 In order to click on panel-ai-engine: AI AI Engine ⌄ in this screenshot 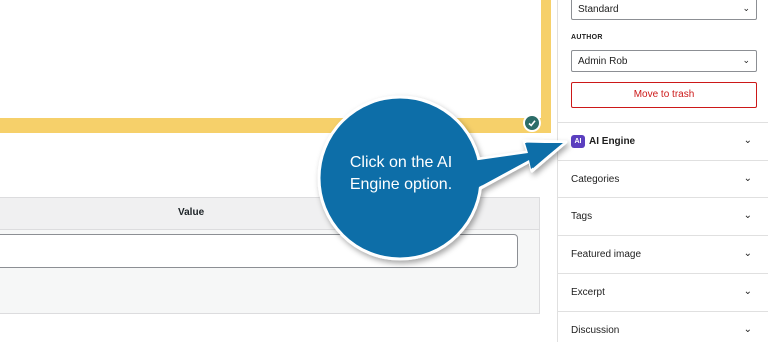, I will do `click(663, 140)`.